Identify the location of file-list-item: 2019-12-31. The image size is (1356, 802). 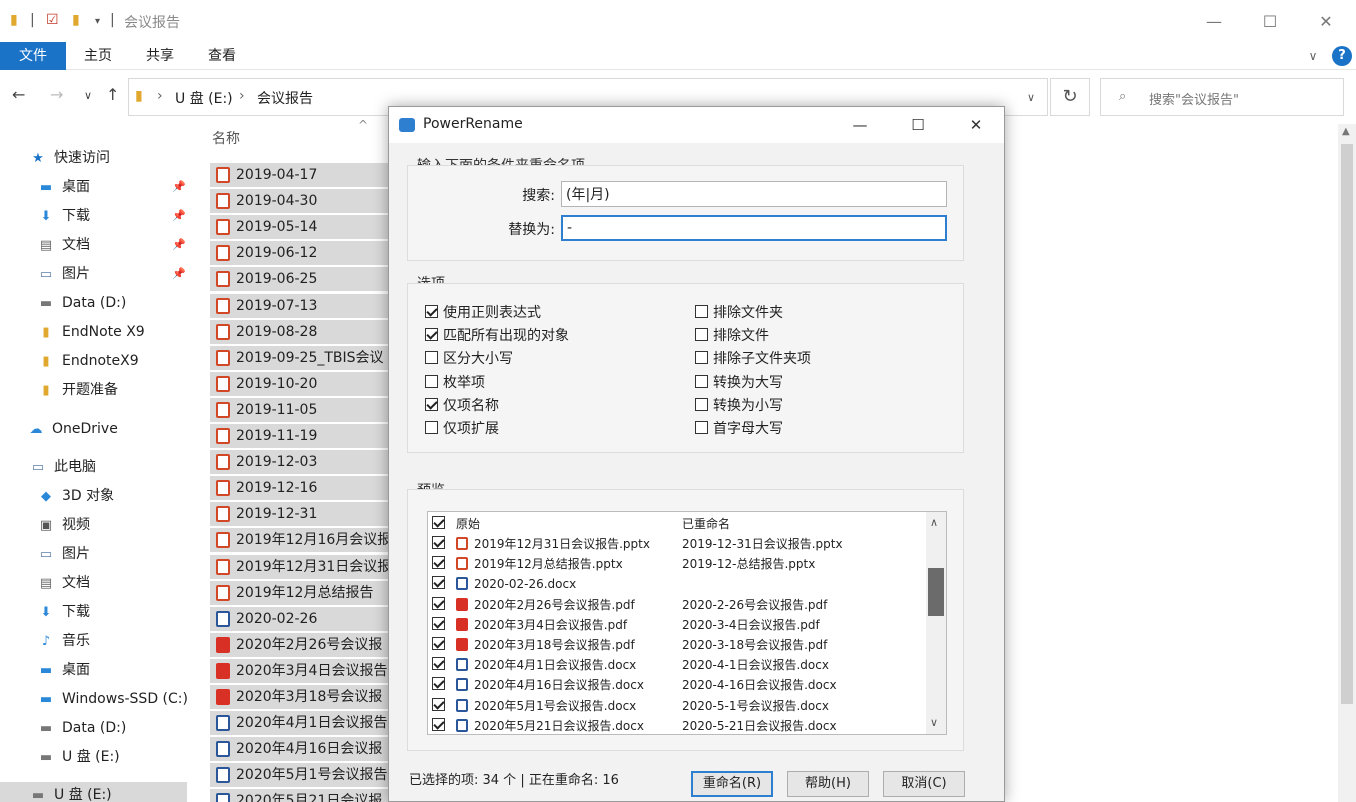
(300, 514).